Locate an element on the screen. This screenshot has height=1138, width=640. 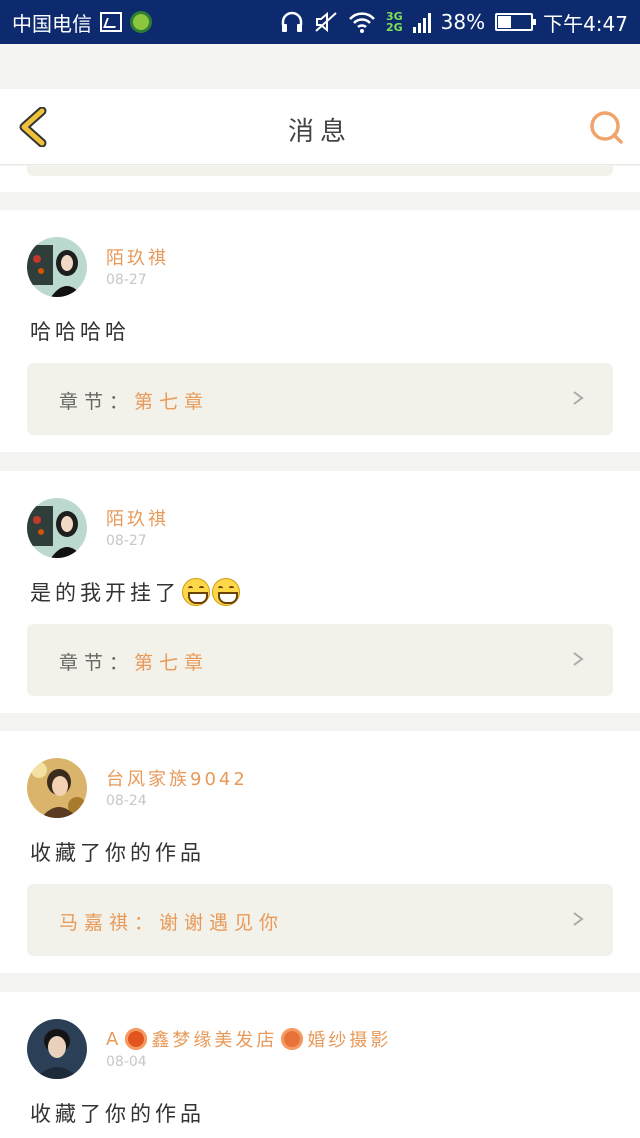
app-notification-icon is located at coordinates (141, 22).